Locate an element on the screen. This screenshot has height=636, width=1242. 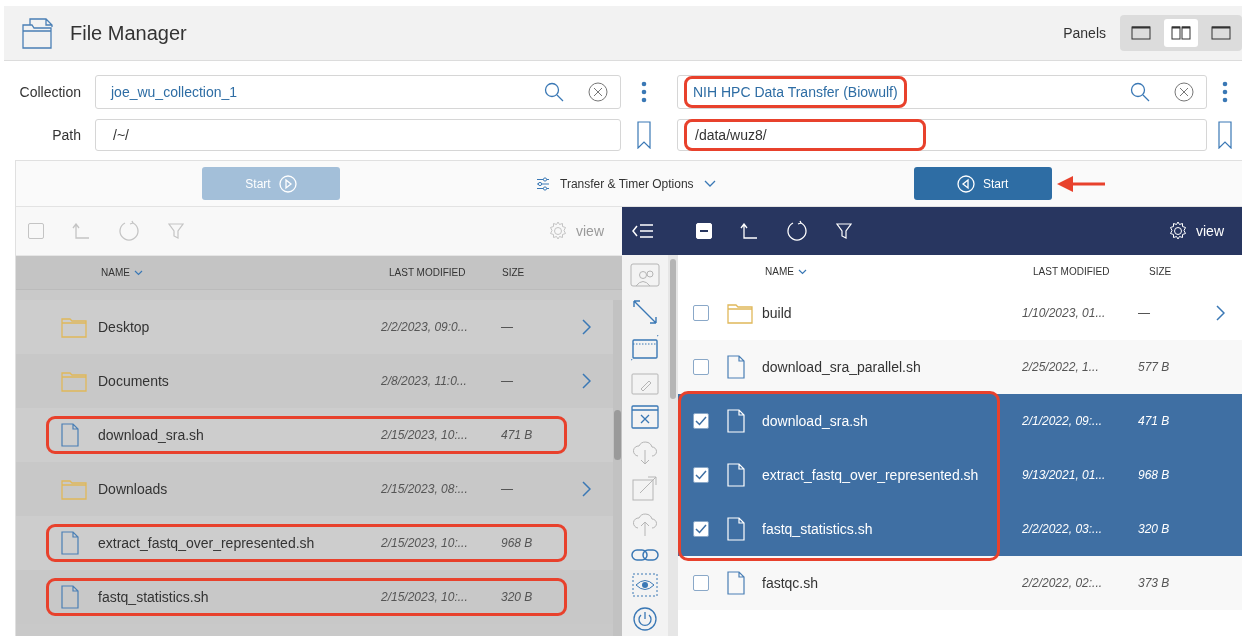
file-row: download_sra_parallel.sh 2/25/2022, 1... 577 B is located at coordinates (960, 367).